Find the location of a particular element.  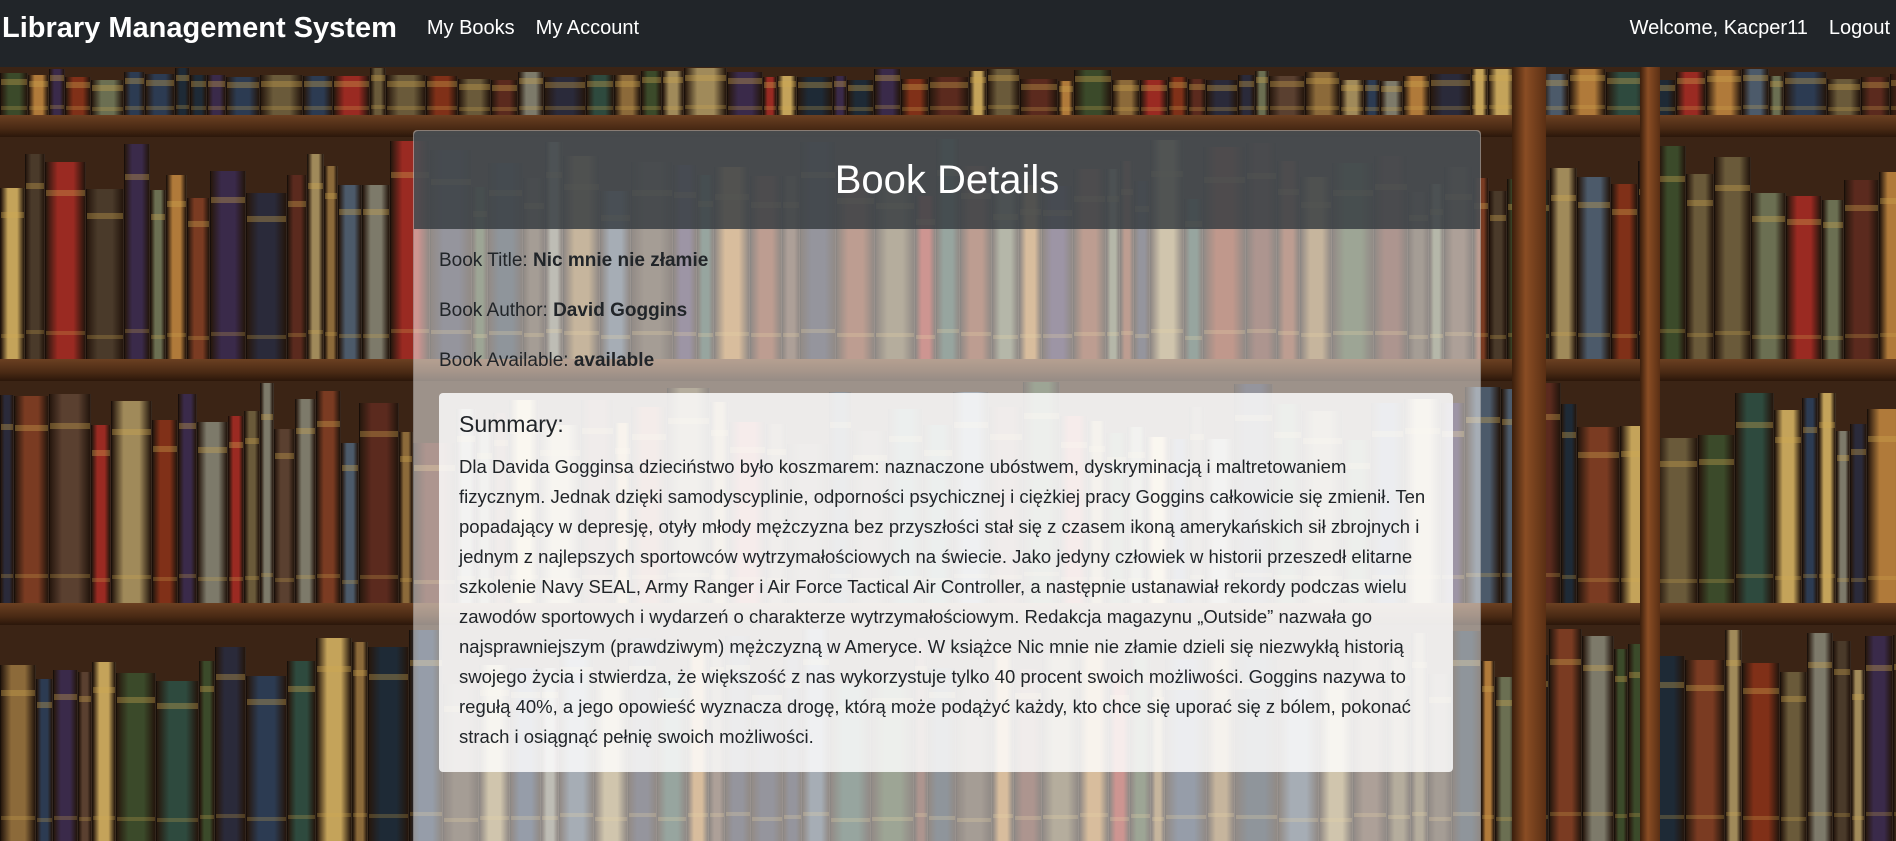

card-header: Book Details is located at coordinates (947, 180).